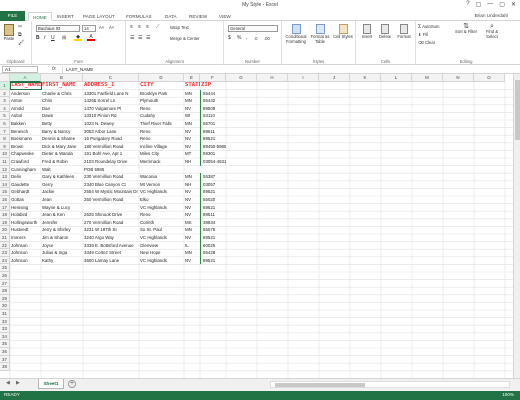 The height and width of the screenshot is (400, 520). Describe the element at coordinates (5, 276) in the screenshot. I see `row-header: 26` at that location.